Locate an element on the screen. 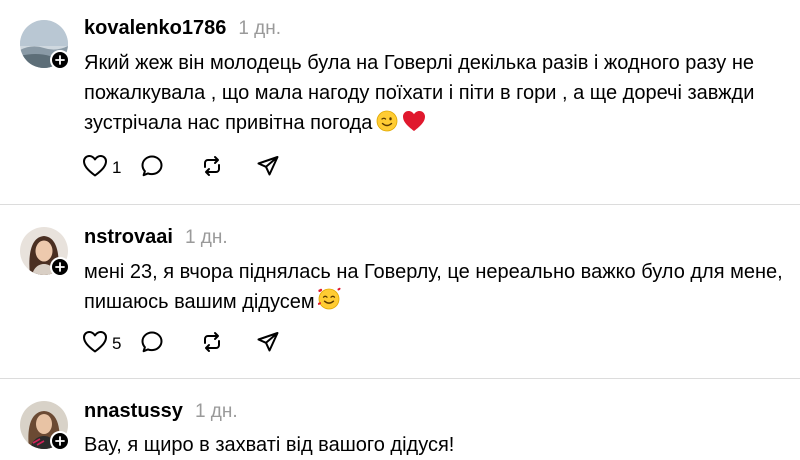 This screenshot has width=800, height=460. comment-header: nnastussy 1 дн. is located at coordinates (161, 411).